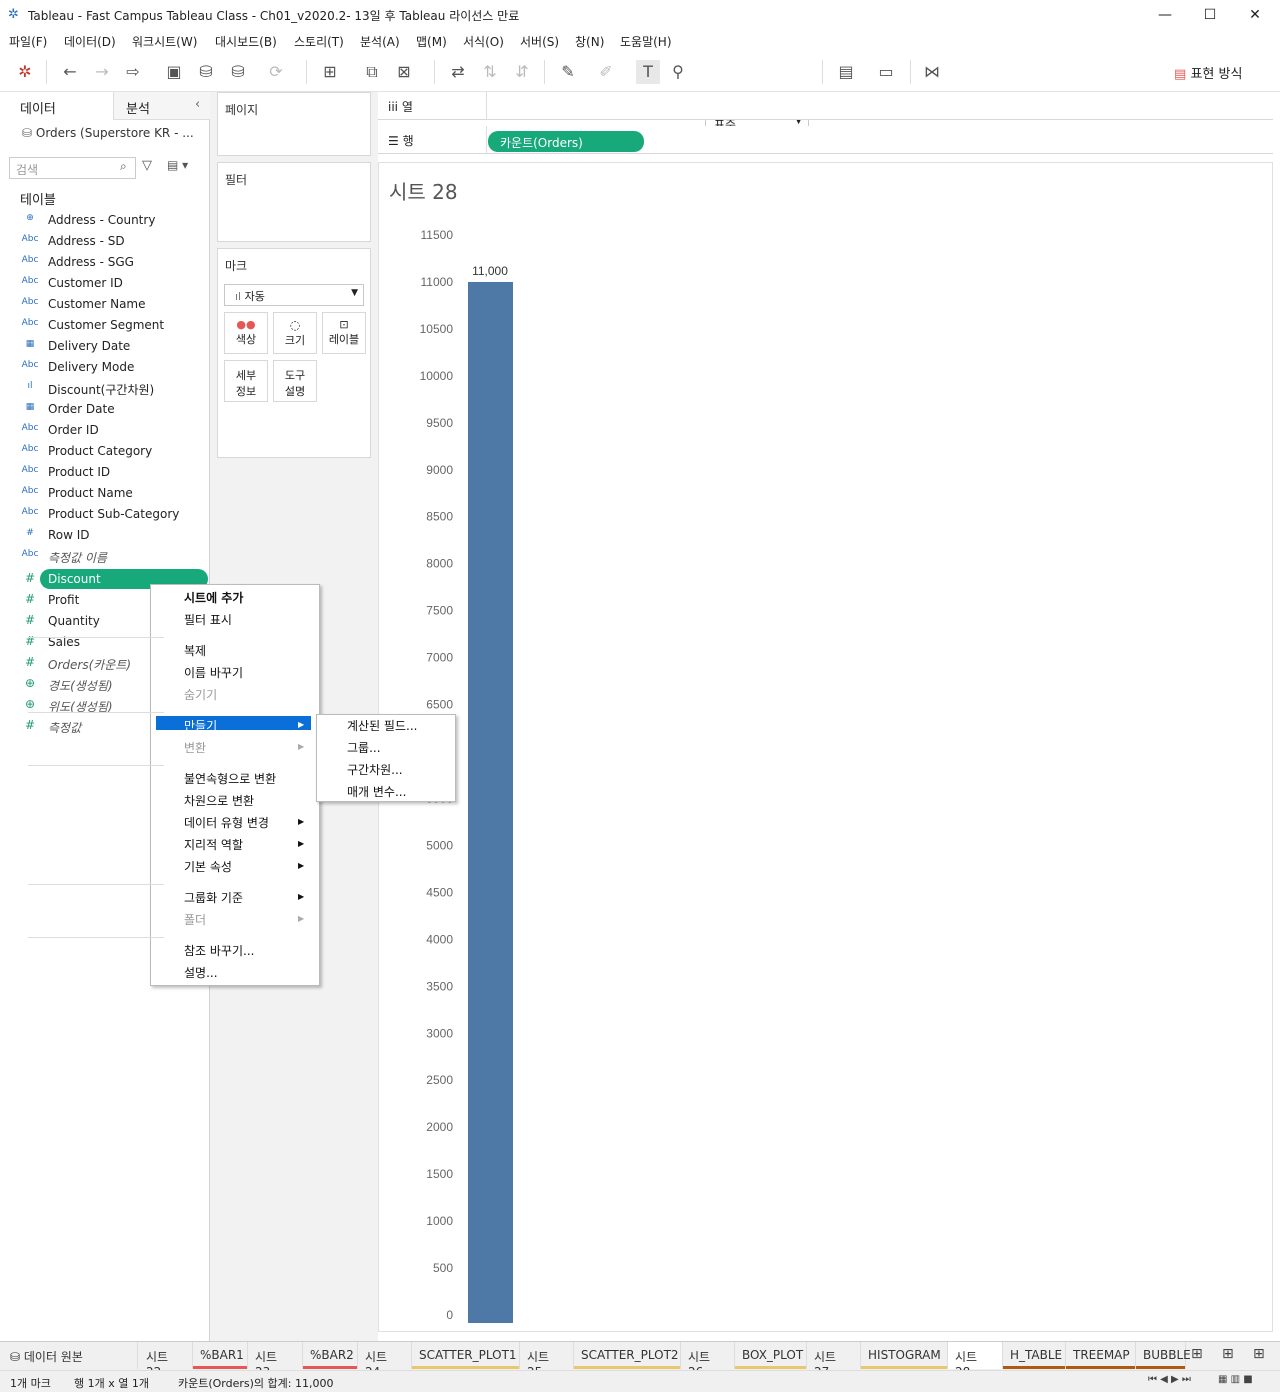 The height and width of the screenshot is (1392, 1280). Describe the element at coordinates (678, 72) in the screenshot. I see `pin-axes-icon: ⚲` at that location.